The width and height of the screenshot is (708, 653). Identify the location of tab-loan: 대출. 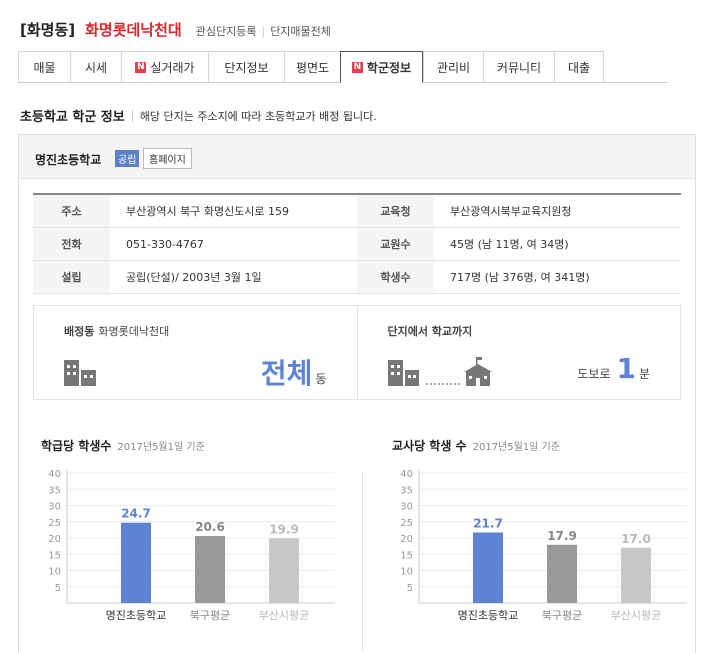
(579, 67).